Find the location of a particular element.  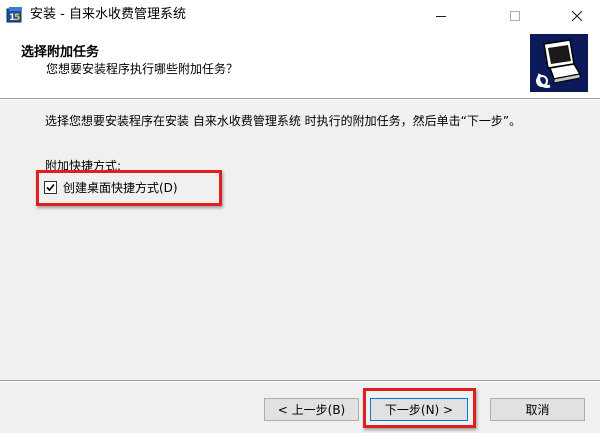

close-icon is located at coordinates (577, 15).